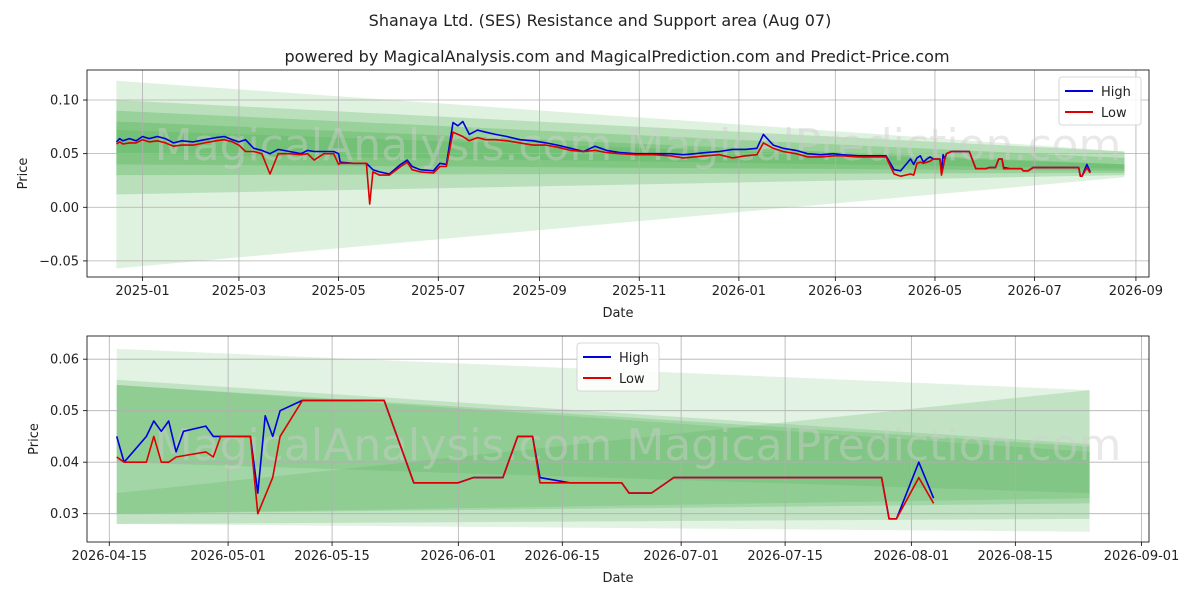 Image resolution: width=1200 pixels, height=600 pixels. I want to click on x-tick-label: 2025-11, so click(639, 291).